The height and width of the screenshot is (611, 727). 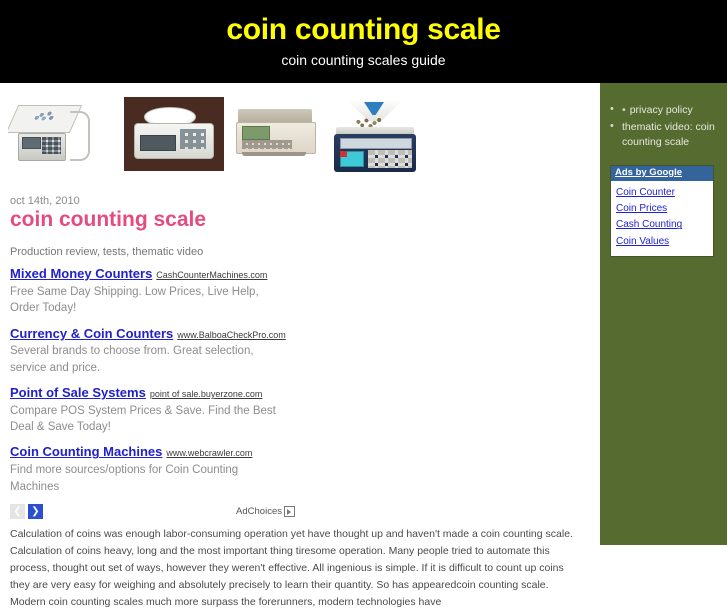 I want to click on product-image-gallery, so click(x=296, y=131).